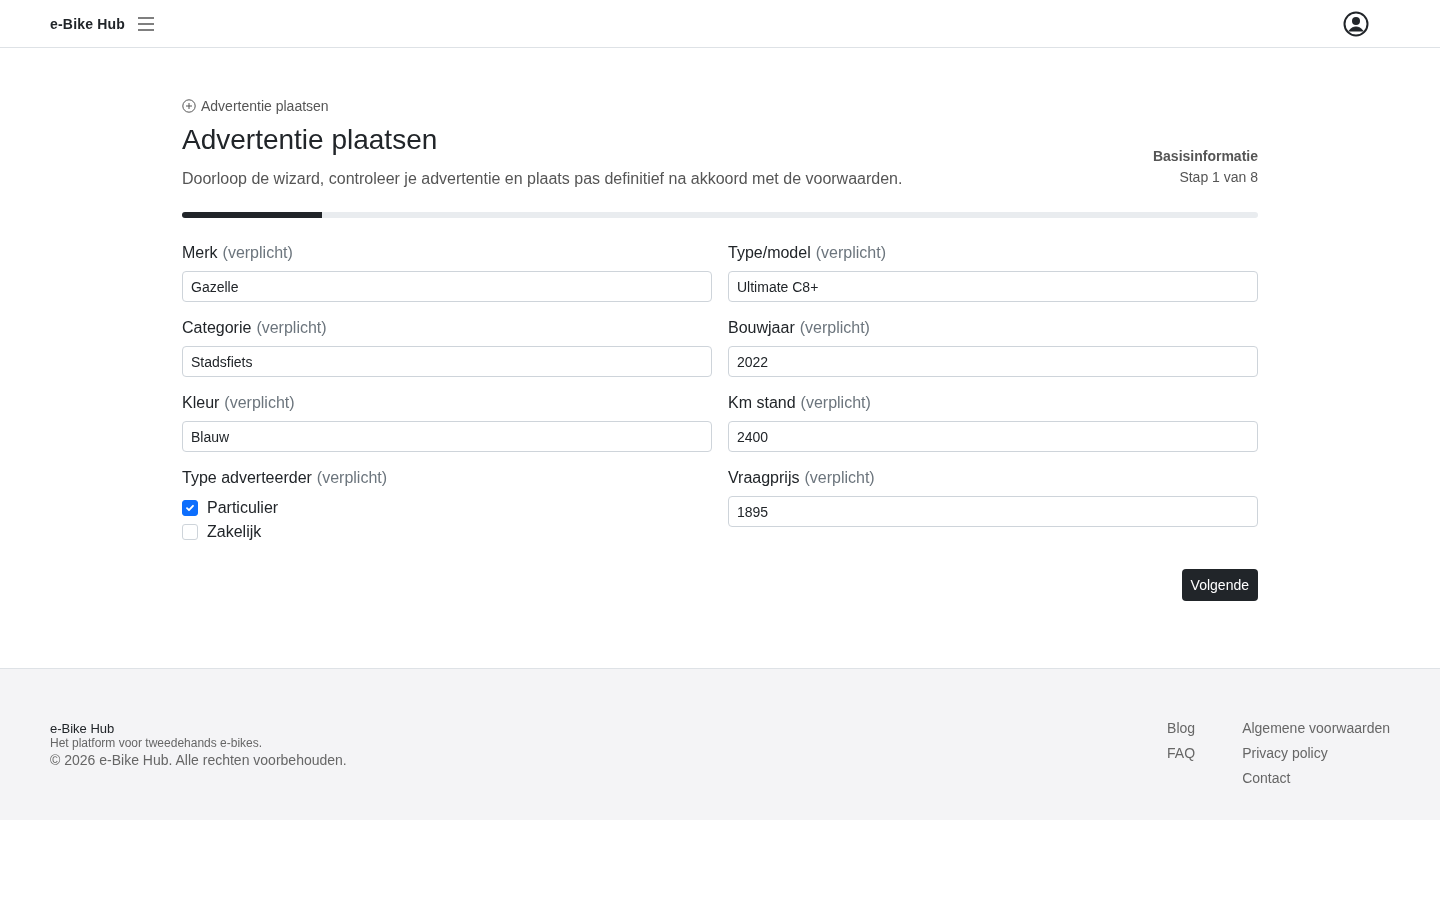 This screenshot has width=1440, height=900. What do you see at coordinates (764, 478) in the screenshot?
I see `field-label: Vraagprijs` at bounding box center [764, 478].